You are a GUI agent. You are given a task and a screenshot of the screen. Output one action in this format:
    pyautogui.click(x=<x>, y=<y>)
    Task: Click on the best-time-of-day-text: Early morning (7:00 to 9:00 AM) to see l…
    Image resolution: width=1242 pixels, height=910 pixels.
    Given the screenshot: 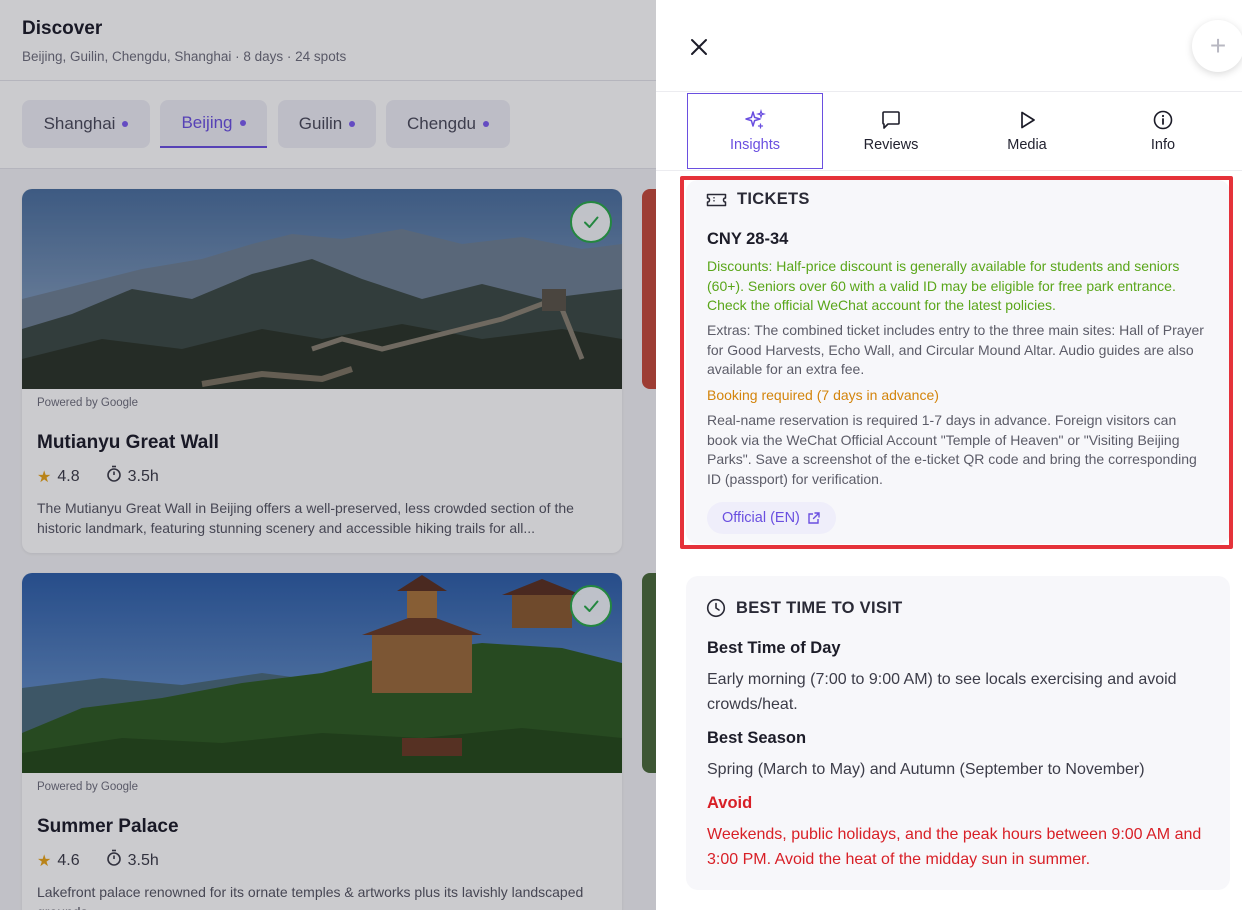 What is the action you would take?
    pyautogui.click(x=942, y=692)
    